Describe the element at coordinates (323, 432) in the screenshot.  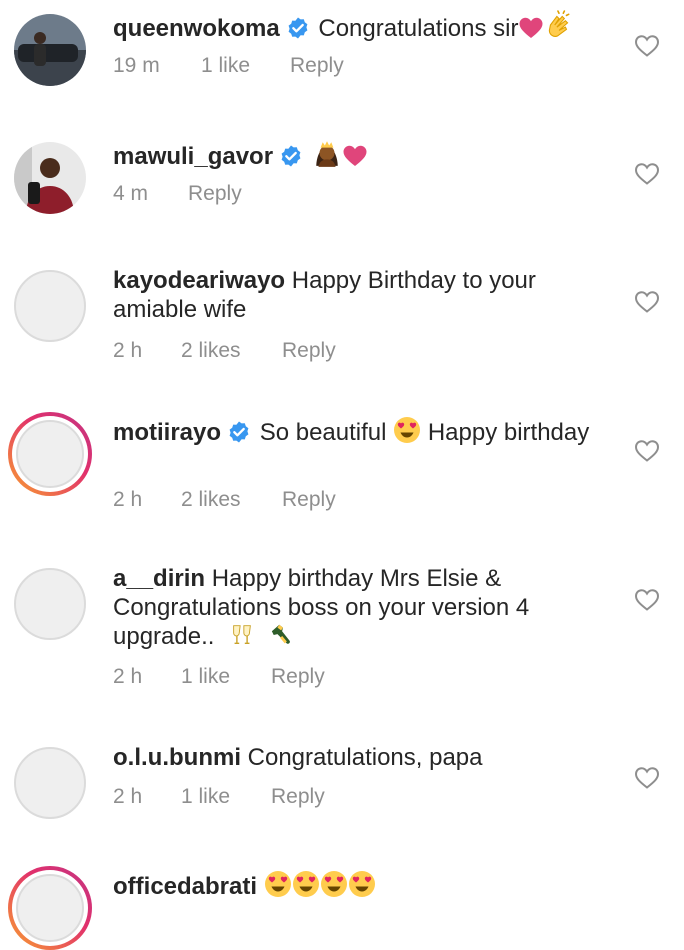
I see `comment-body: So beautiful` at that location.